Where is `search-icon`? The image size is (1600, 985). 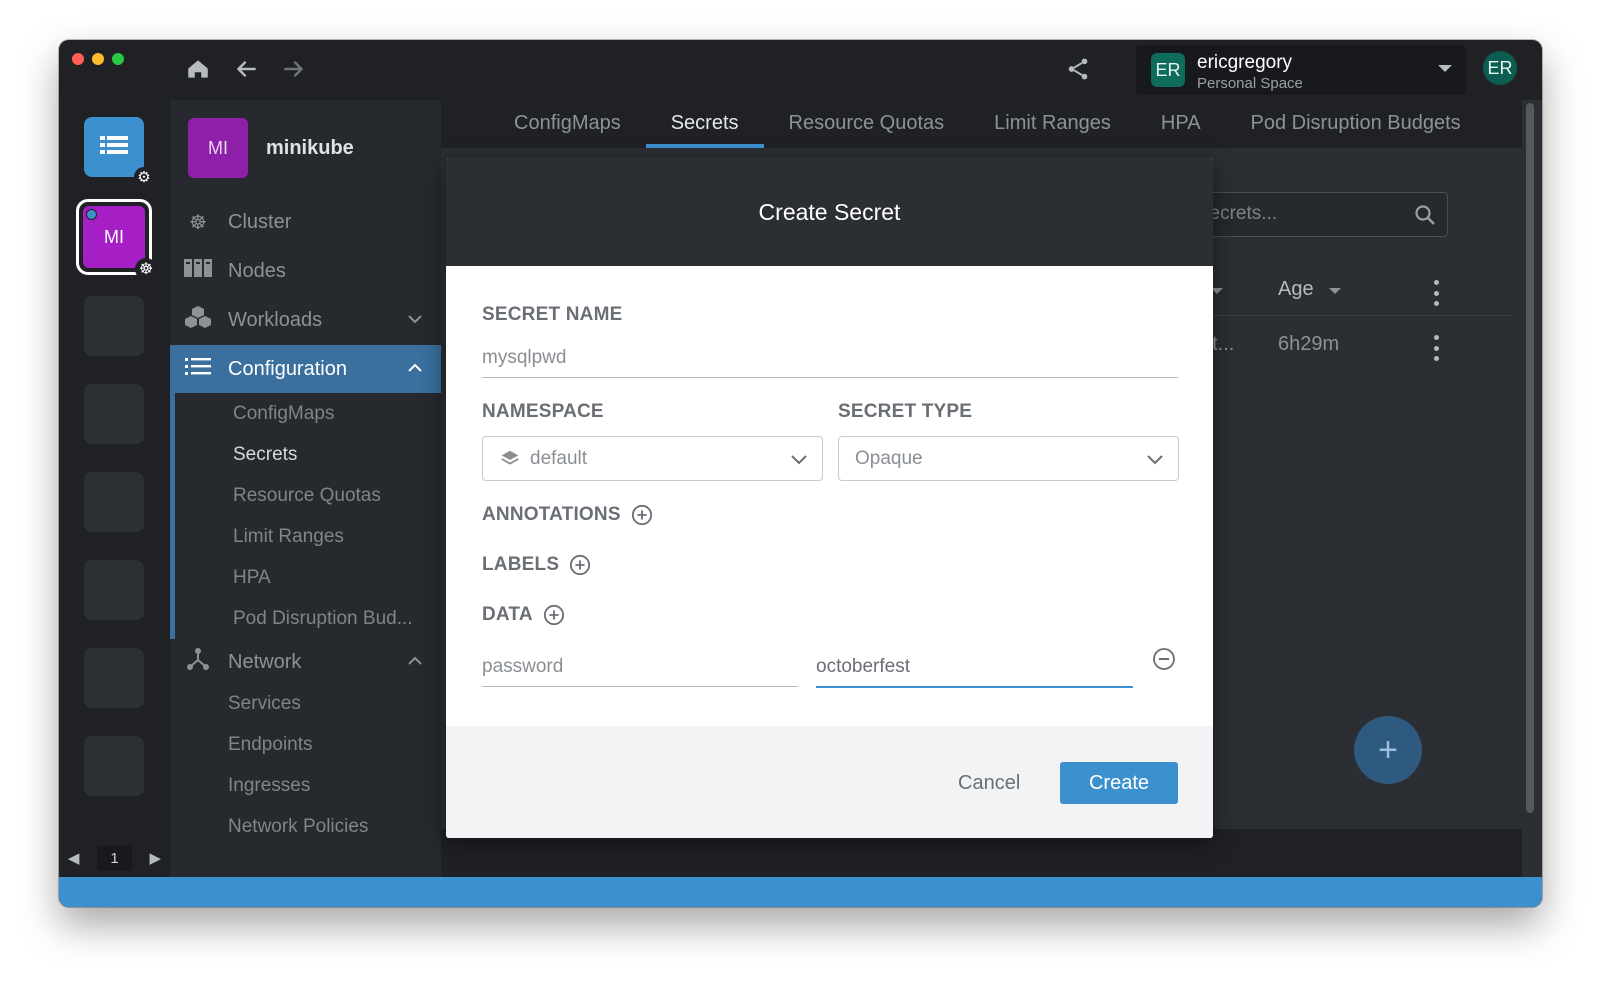 search-icon is located at coordinates (1425, 215).